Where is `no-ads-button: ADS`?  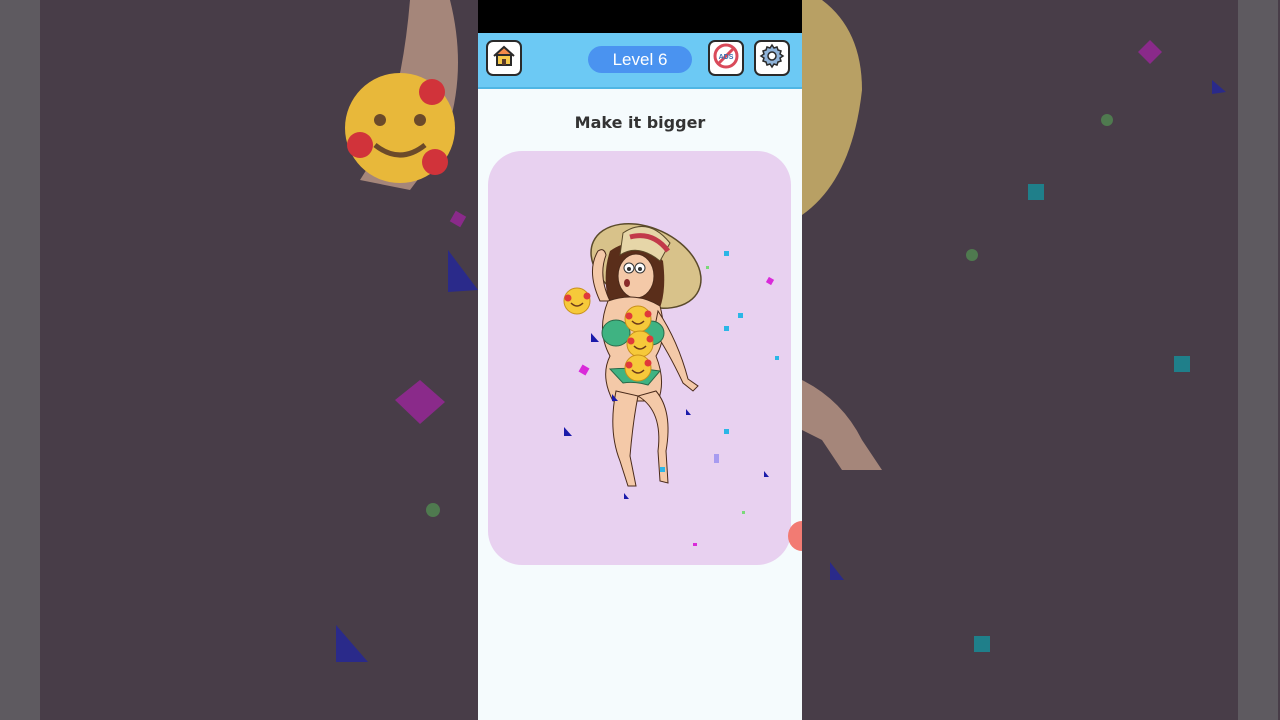 no-ads-button: ADS is located at coordinates (726, 58).